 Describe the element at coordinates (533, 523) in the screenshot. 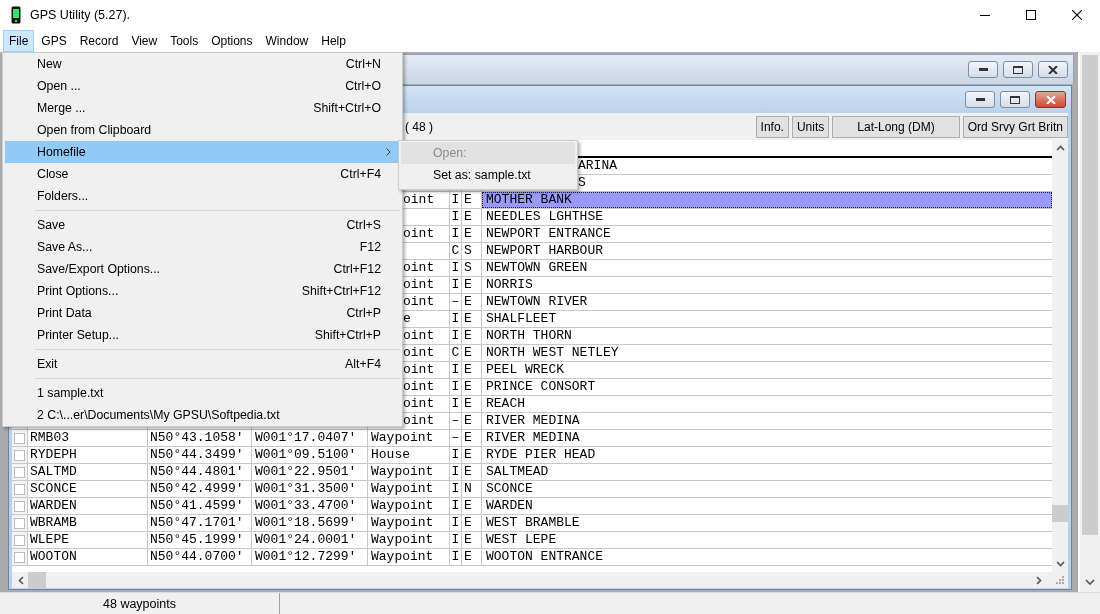

I see `table-cell-text: WEST BRAMBLE` at that location.